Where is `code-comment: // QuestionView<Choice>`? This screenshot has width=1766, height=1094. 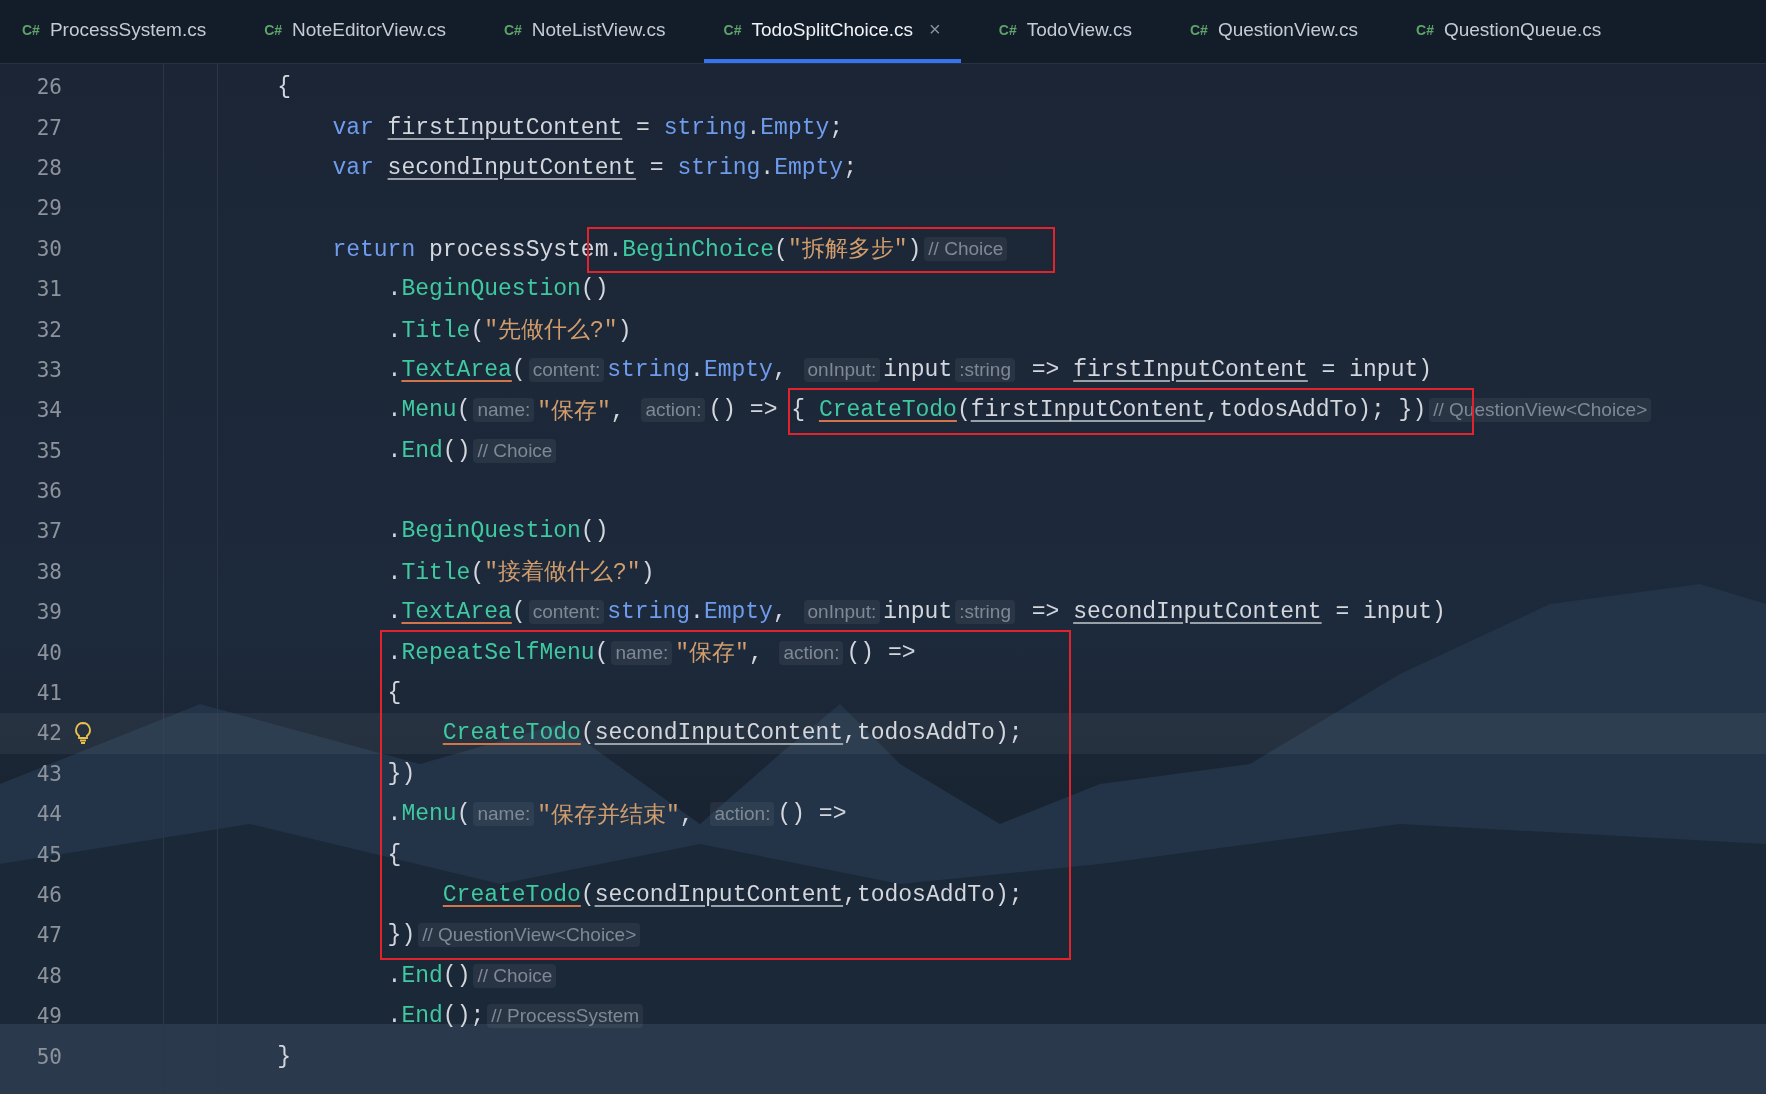
code-comment: // QuestionView<Choice> is located at coordinates (529, 935).